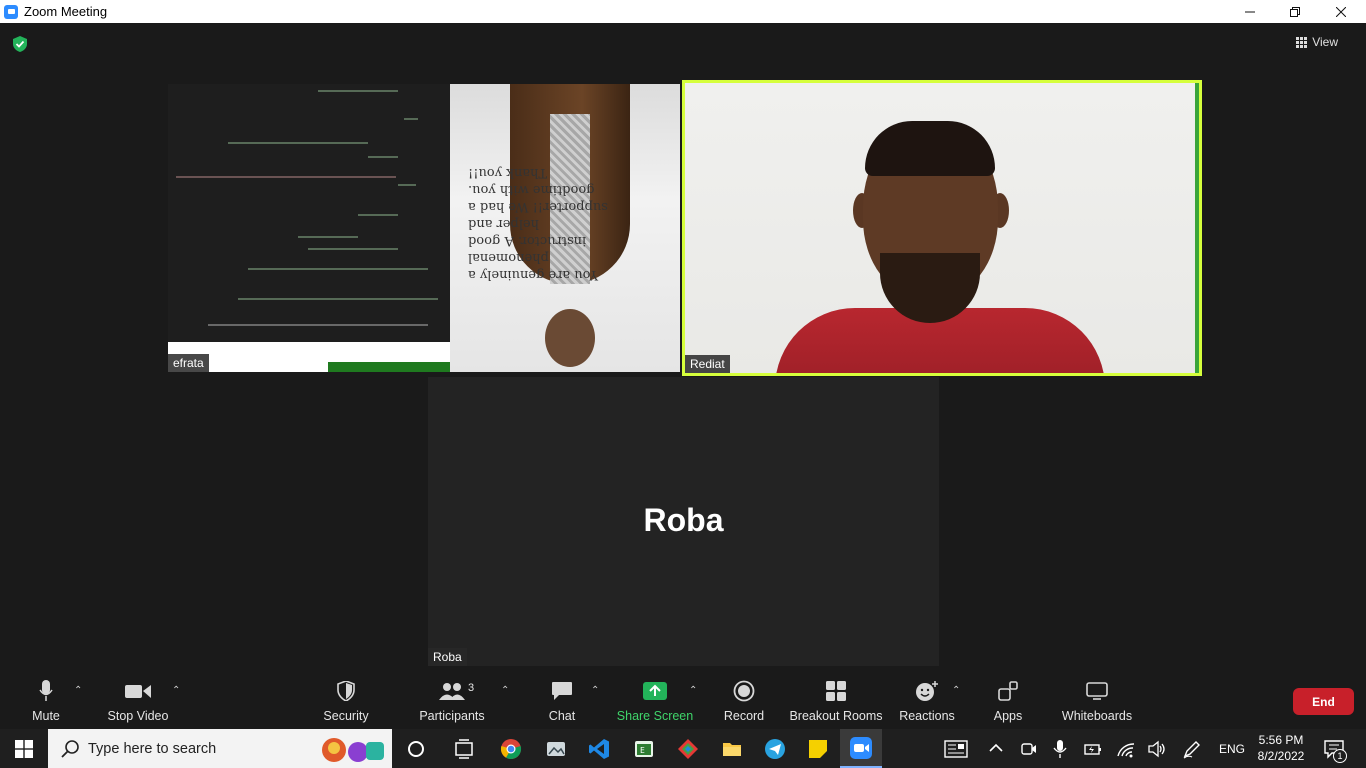  What do you see at coordinates (562, 691) in the screenshot?
I see `chat-bubble-icon` at bounding box center [562, 691].